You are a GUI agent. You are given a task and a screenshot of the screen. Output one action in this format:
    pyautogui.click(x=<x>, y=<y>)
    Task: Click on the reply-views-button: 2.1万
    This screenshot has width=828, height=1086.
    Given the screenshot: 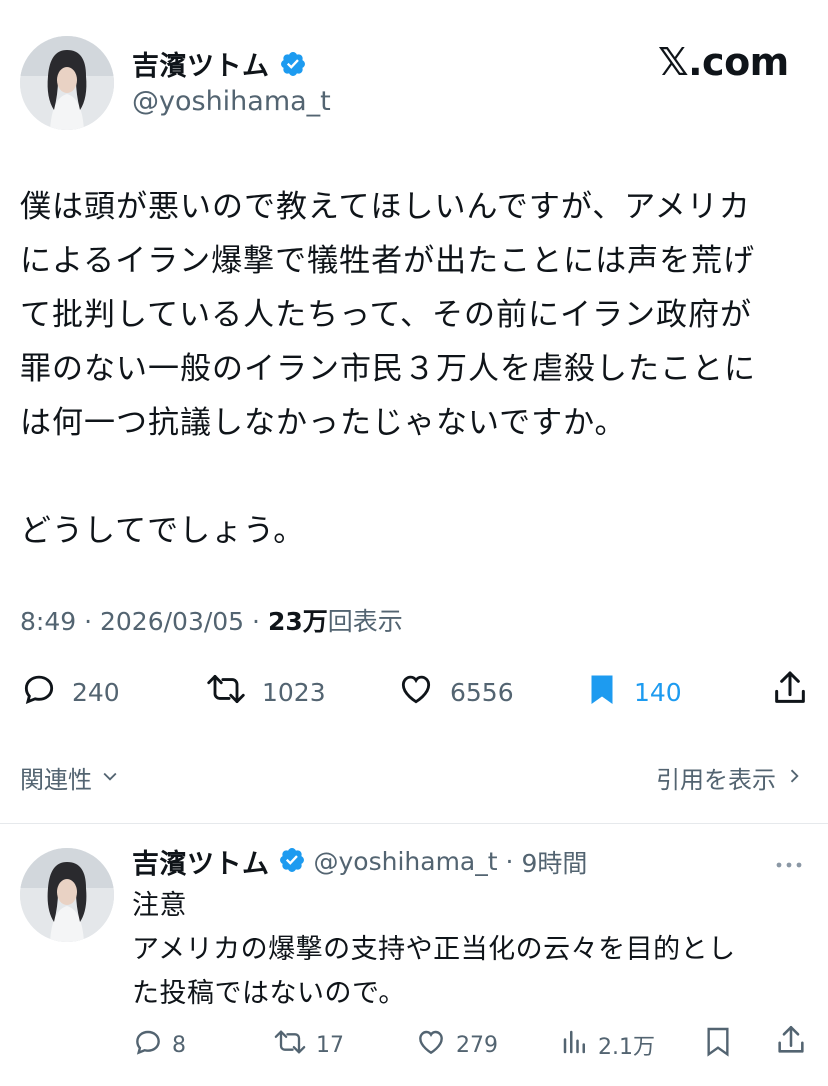 What is the action you would take?
    pyautogui.click(x=607, y=1045)
    